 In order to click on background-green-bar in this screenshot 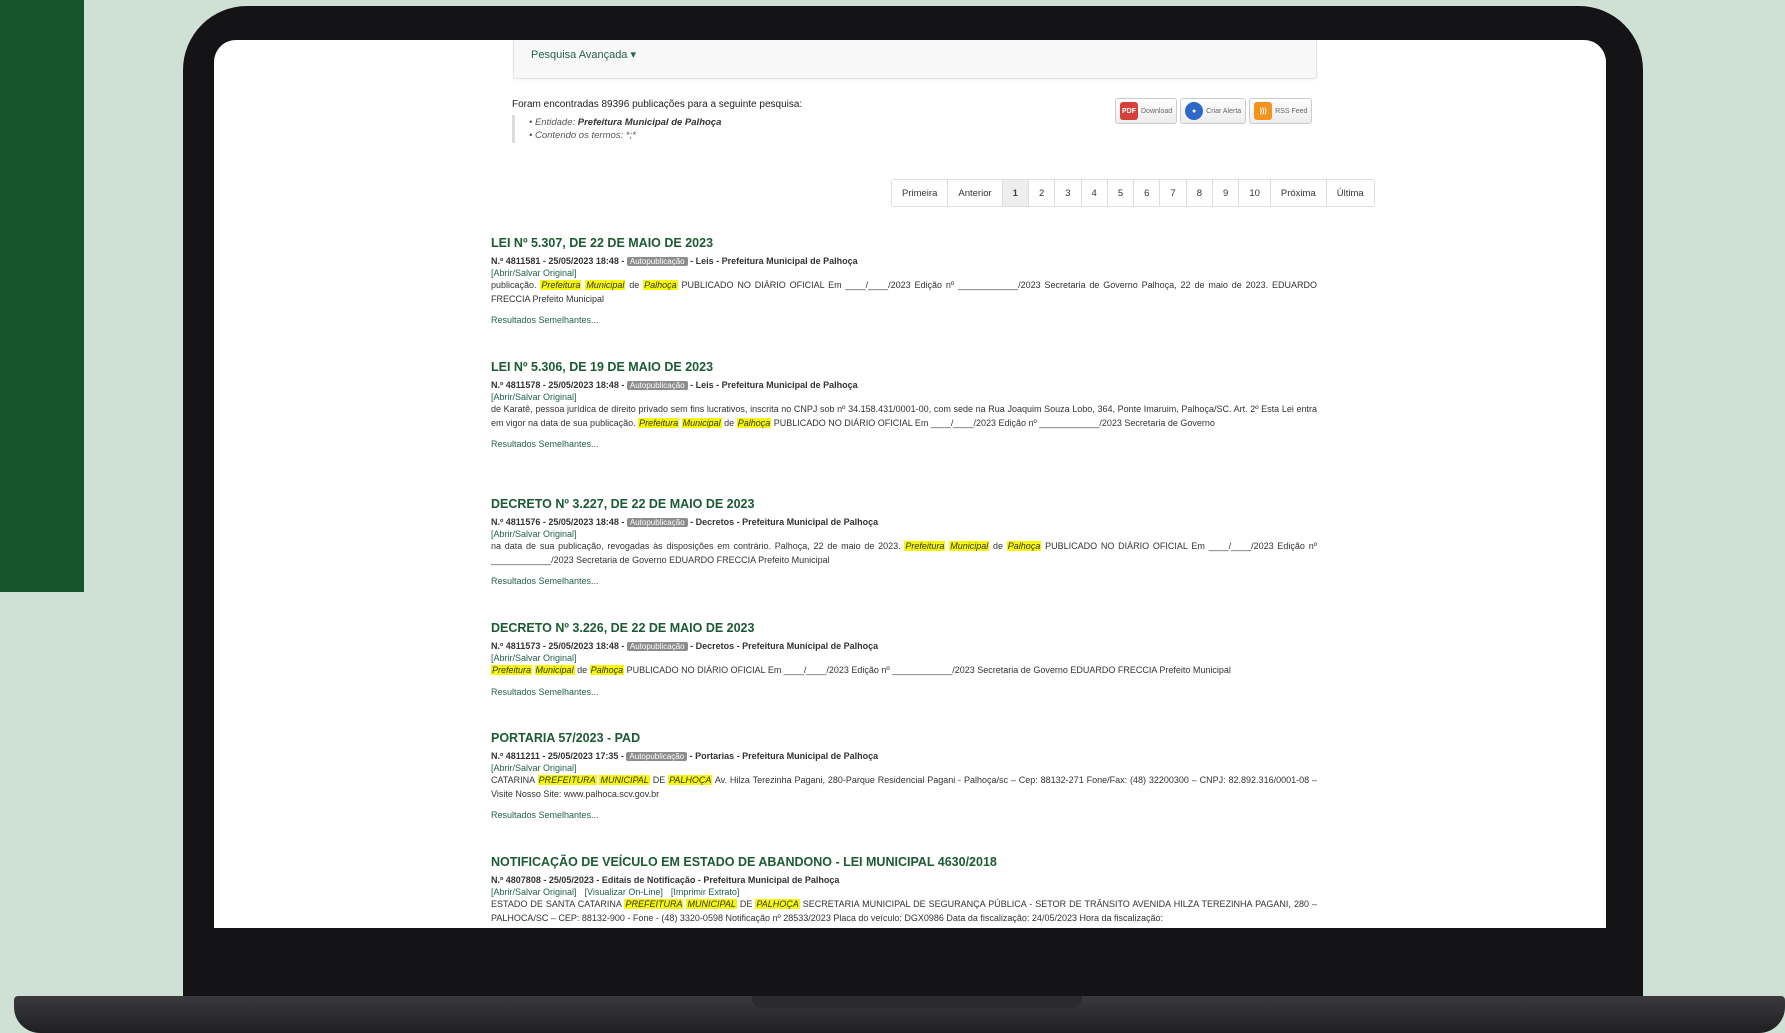, I will do `click(42, 296)`.